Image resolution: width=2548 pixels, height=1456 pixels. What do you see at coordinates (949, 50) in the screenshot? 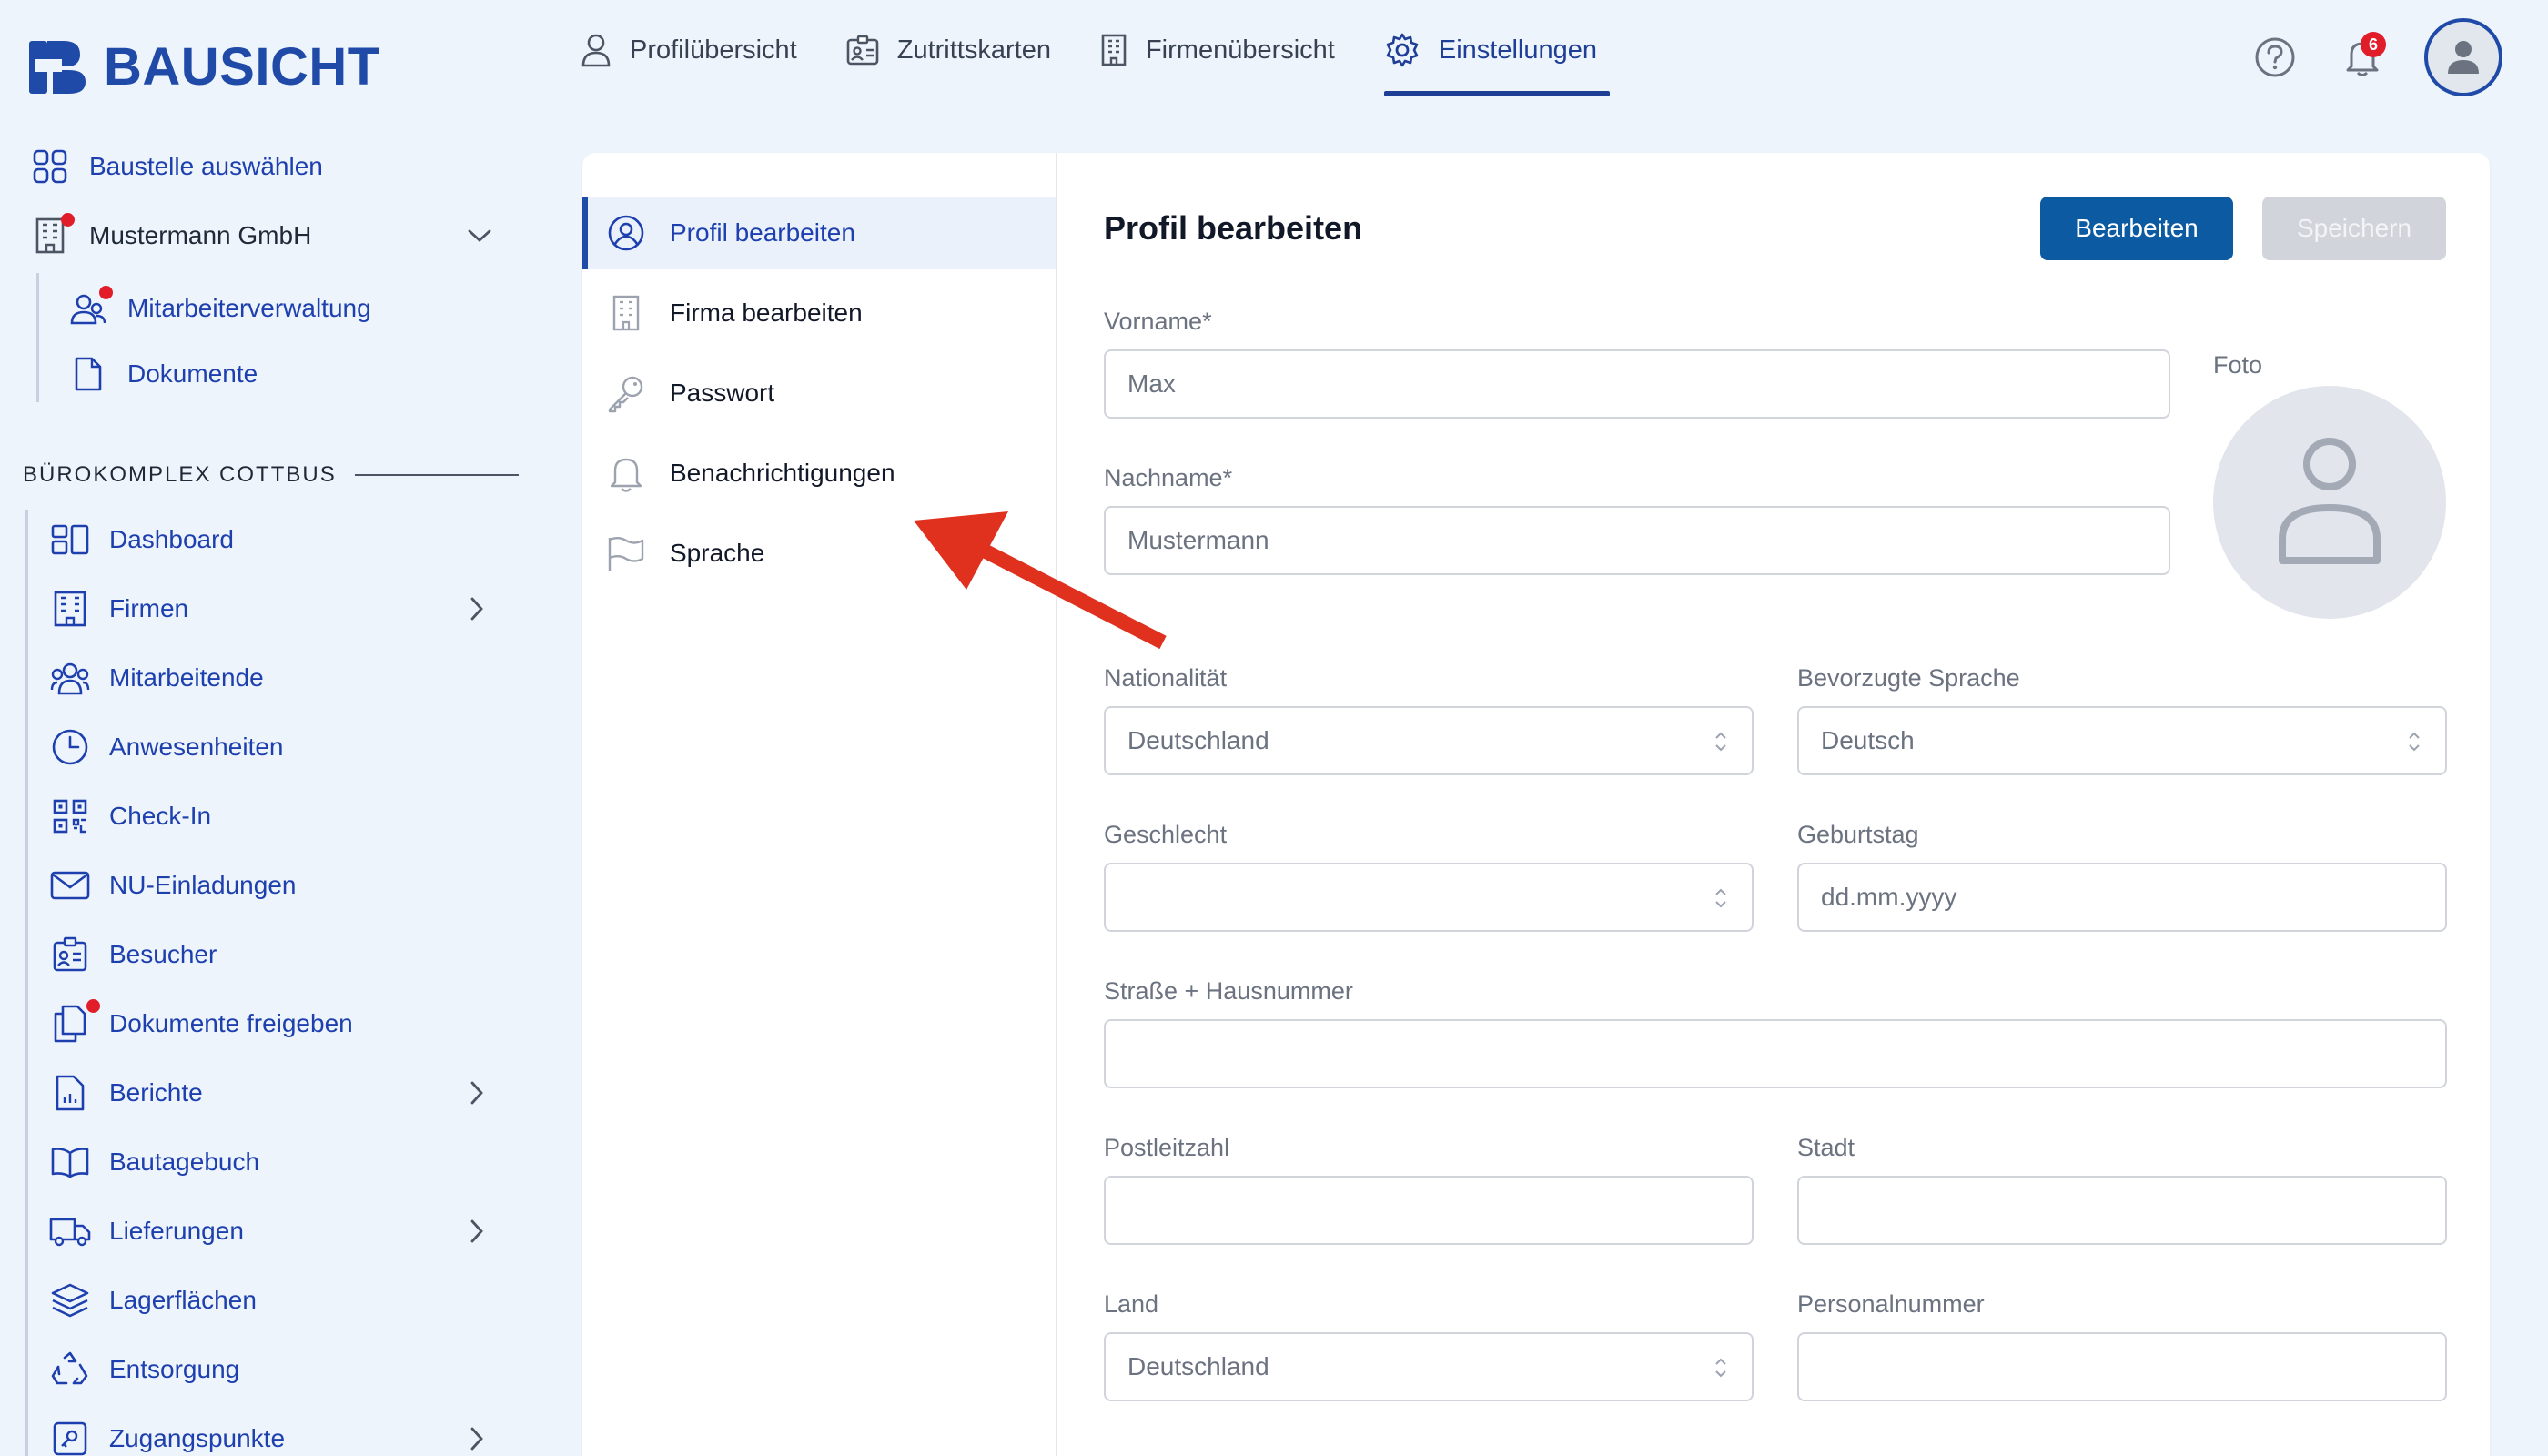
I see `tab-zutrittskarten: Zutrittskarten` at bounding box center [949, 50].